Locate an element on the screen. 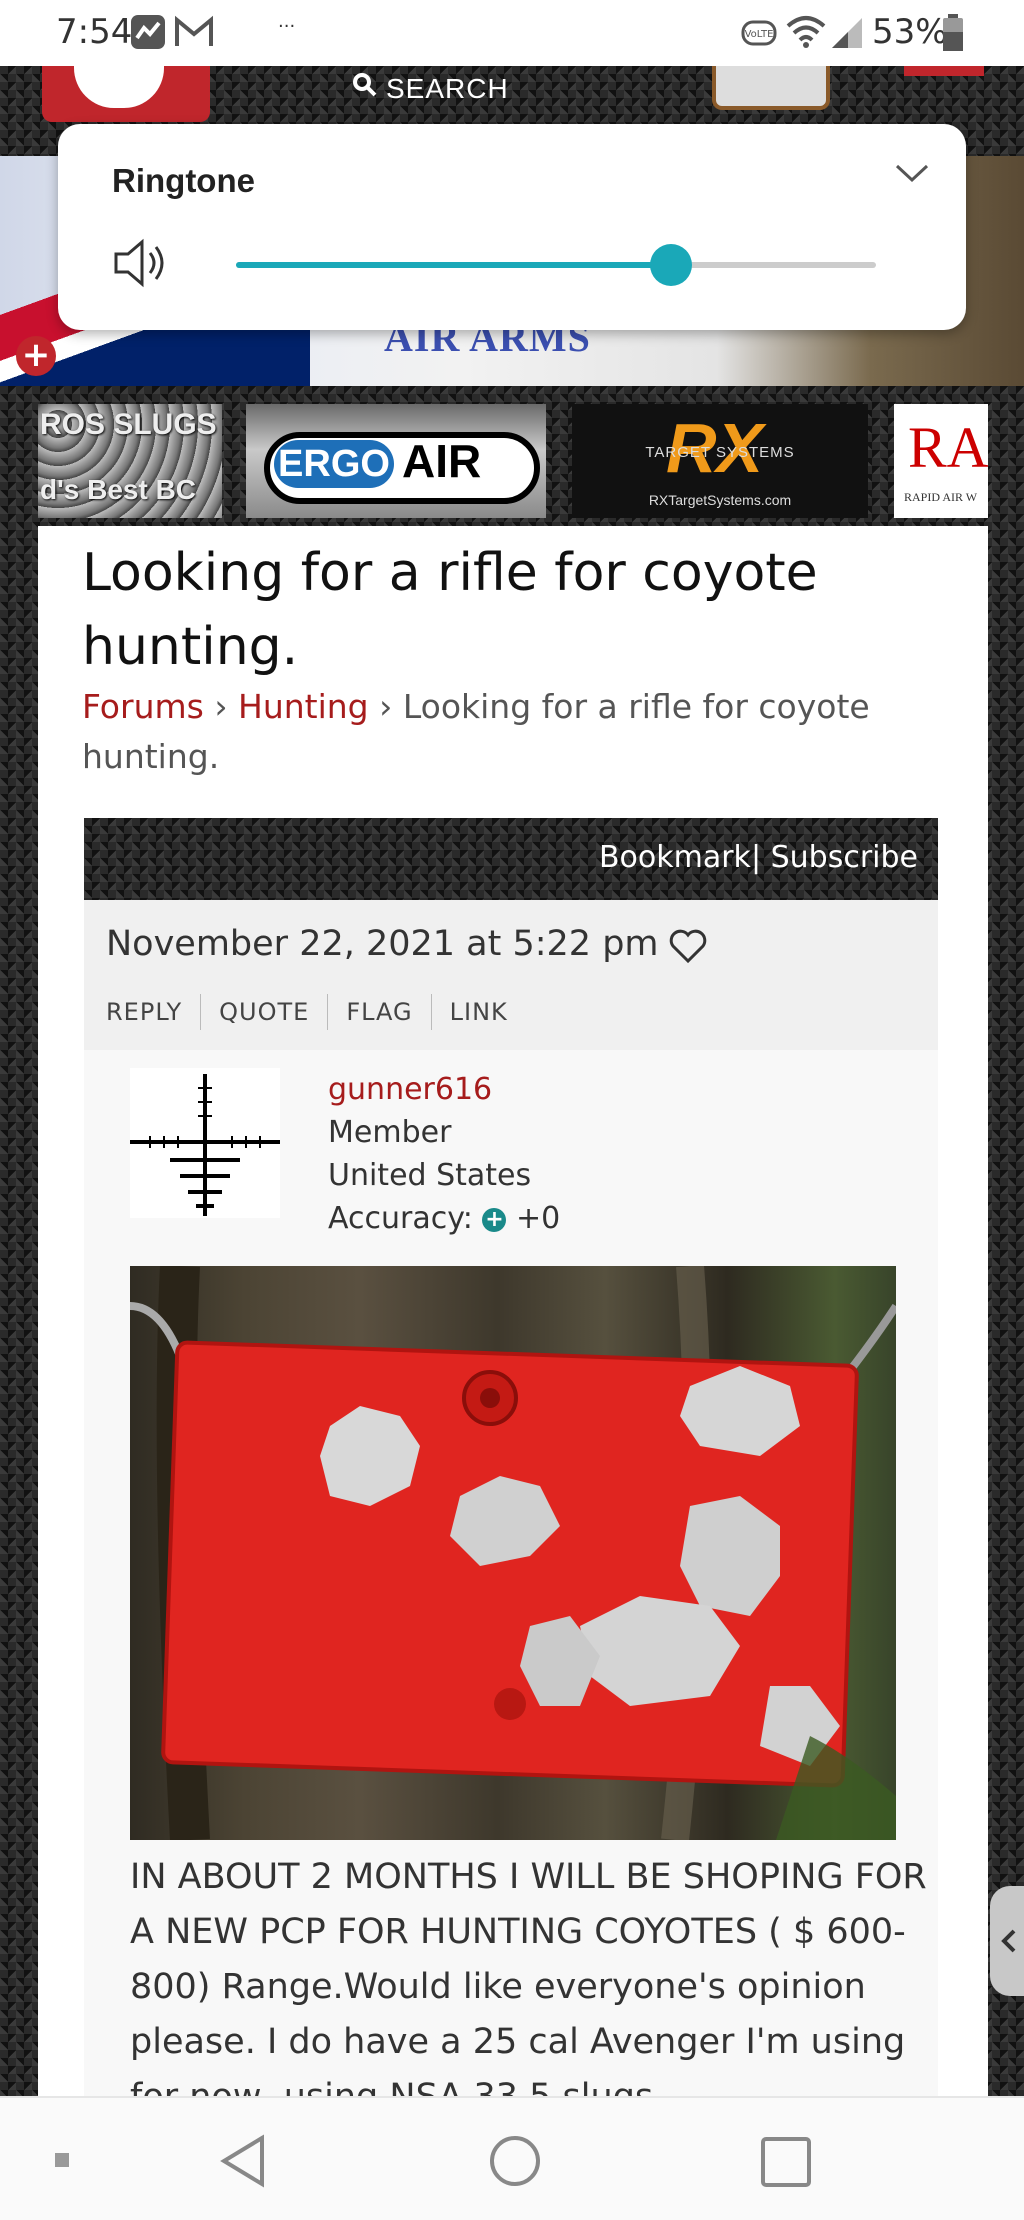 The height and width of the screenshot is (2220, 1024). avatar is located at coordinates (205, 1143).